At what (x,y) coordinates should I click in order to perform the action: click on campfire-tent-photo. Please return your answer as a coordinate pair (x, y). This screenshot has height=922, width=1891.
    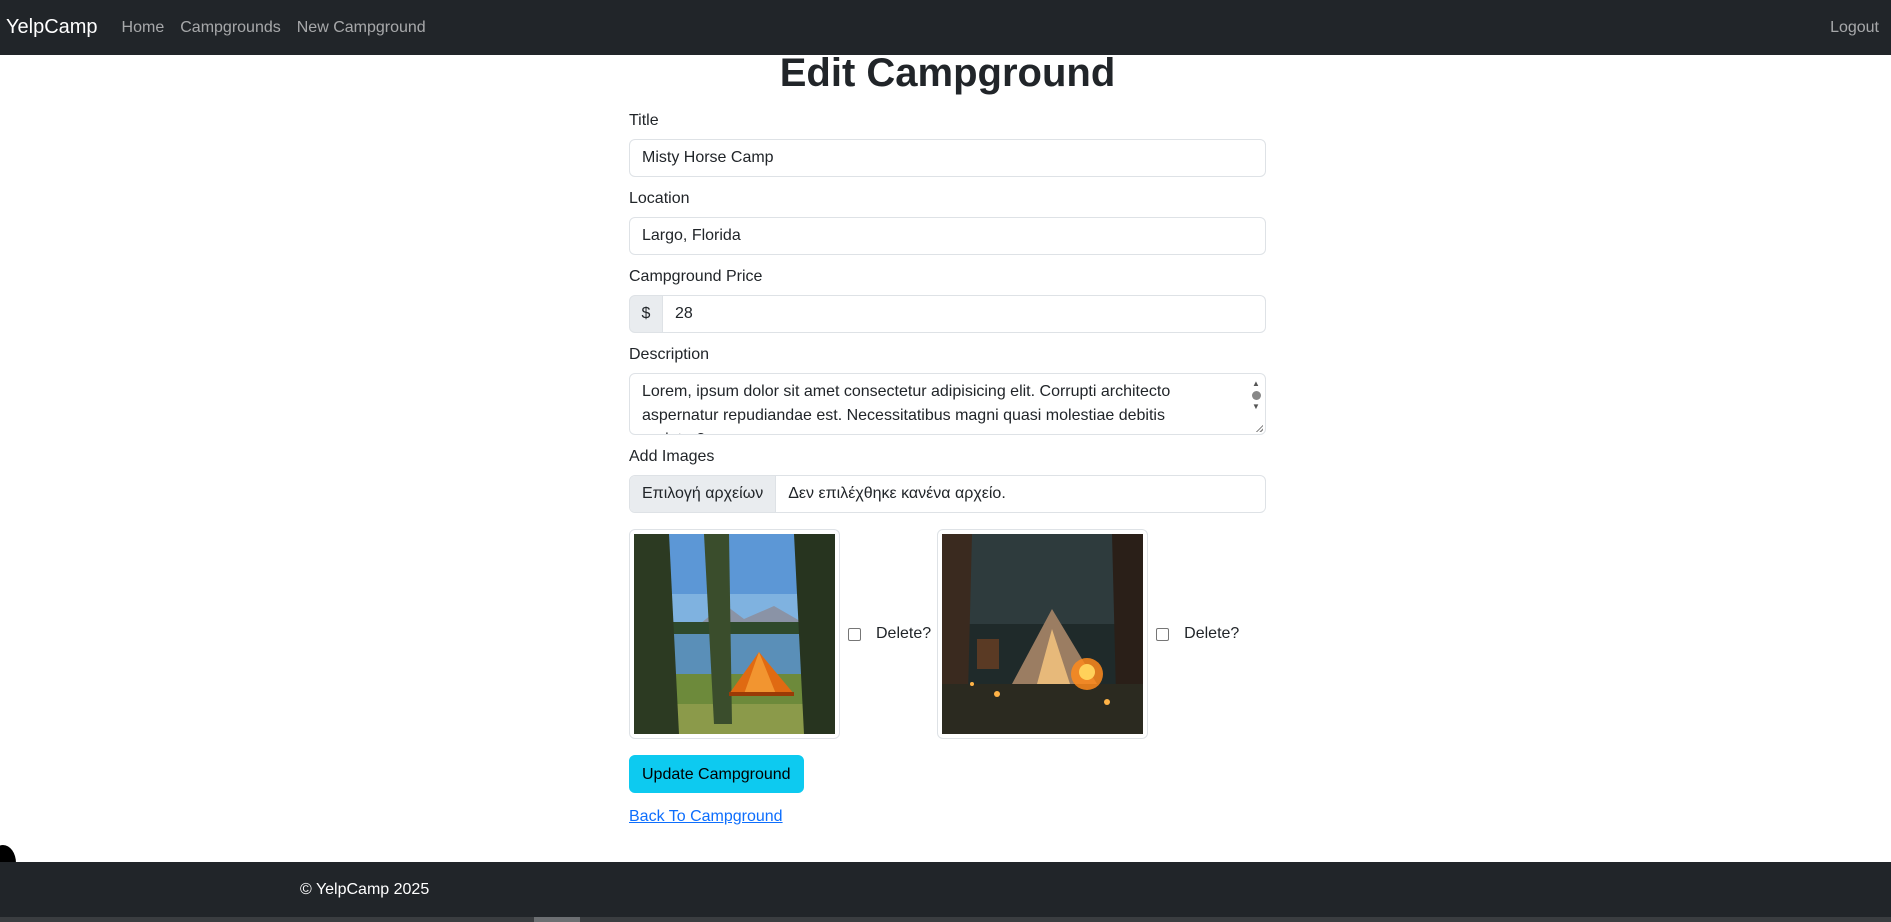
    Looking at the image, I should click on (1043, 634).